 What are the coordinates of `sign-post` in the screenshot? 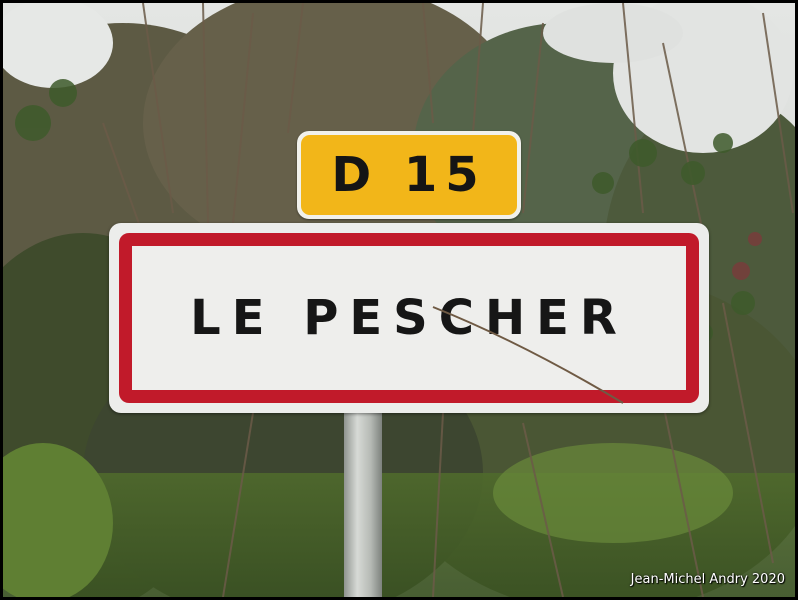 It's located at (363, 500).